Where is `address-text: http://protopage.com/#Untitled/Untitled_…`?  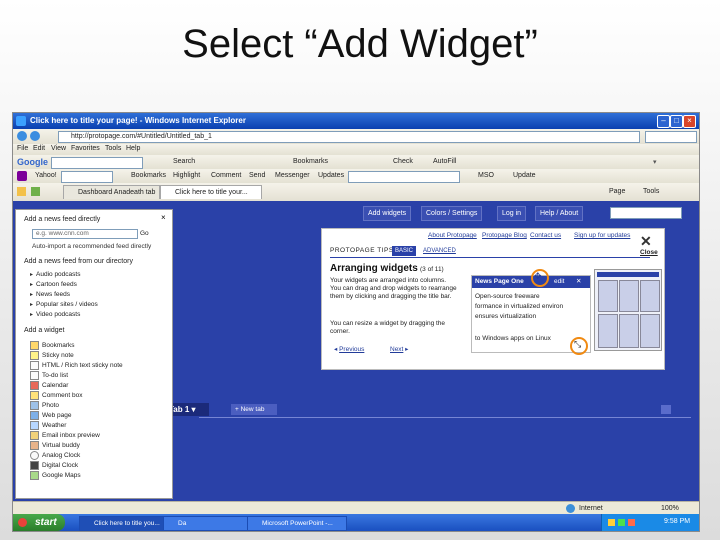
address-text: http://protopage.com/#Untitled/Untitled_… is located at coordinates (141, 136).